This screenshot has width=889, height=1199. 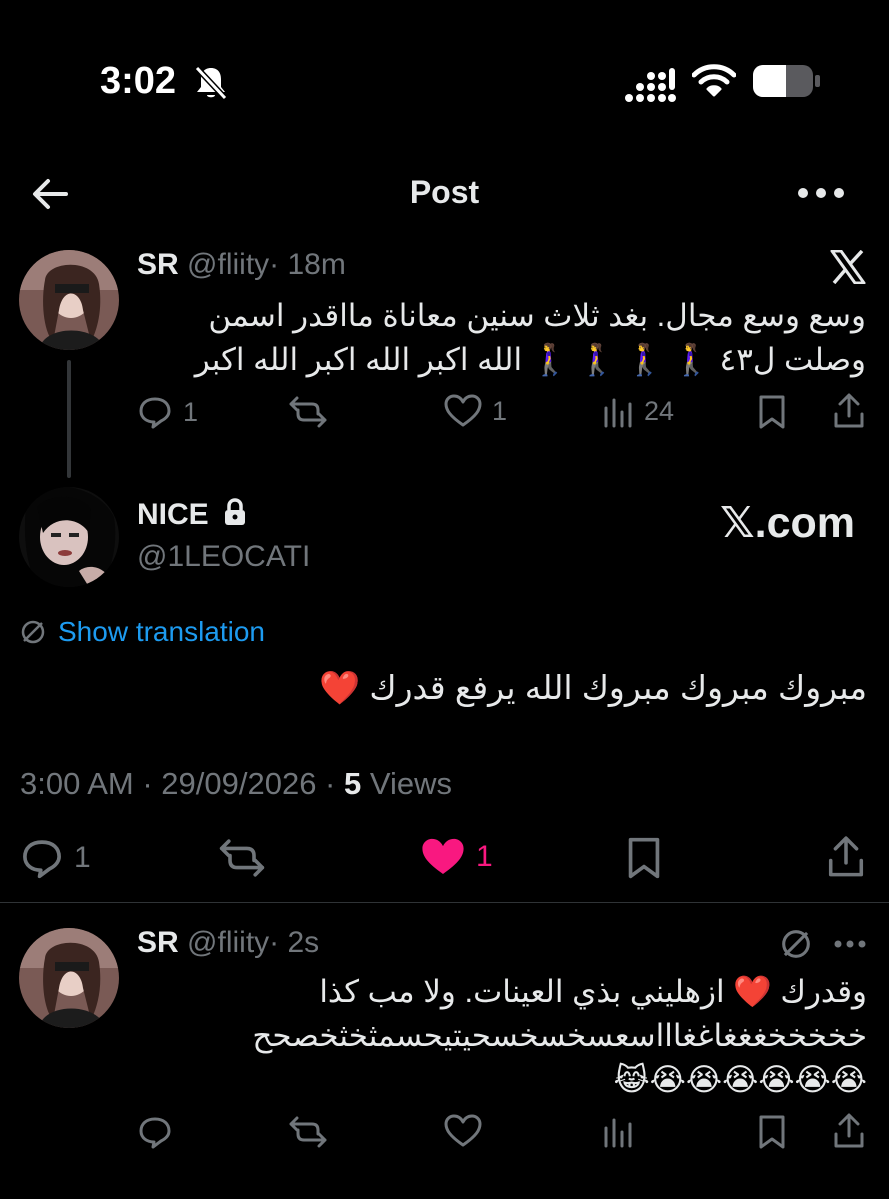 What do you see at coordinates (138, 81) in the screenshot?
I see `status-time: 3:02` at bounding box center [138, 81].